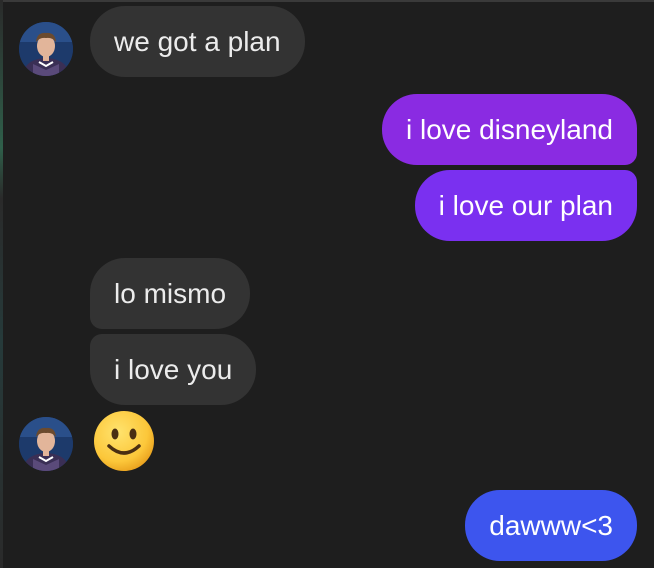 This screenshot has height=568, width=654. What do you see at coordinates (1, 284) in the screenshot?
I see `window-left-edge` at bounding box center [1, 284].